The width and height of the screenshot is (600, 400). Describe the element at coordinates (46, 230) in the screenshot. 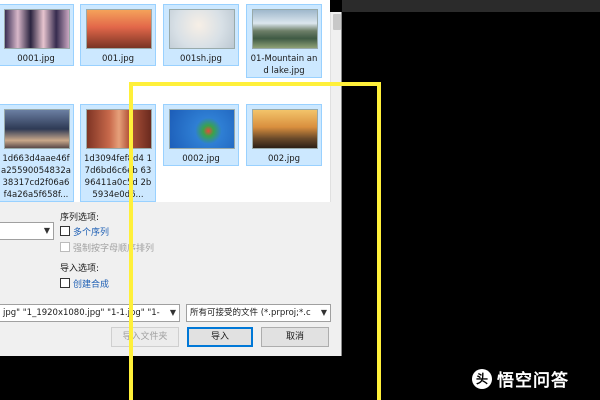

I see `chevron-down-icon: ▼` at that location.